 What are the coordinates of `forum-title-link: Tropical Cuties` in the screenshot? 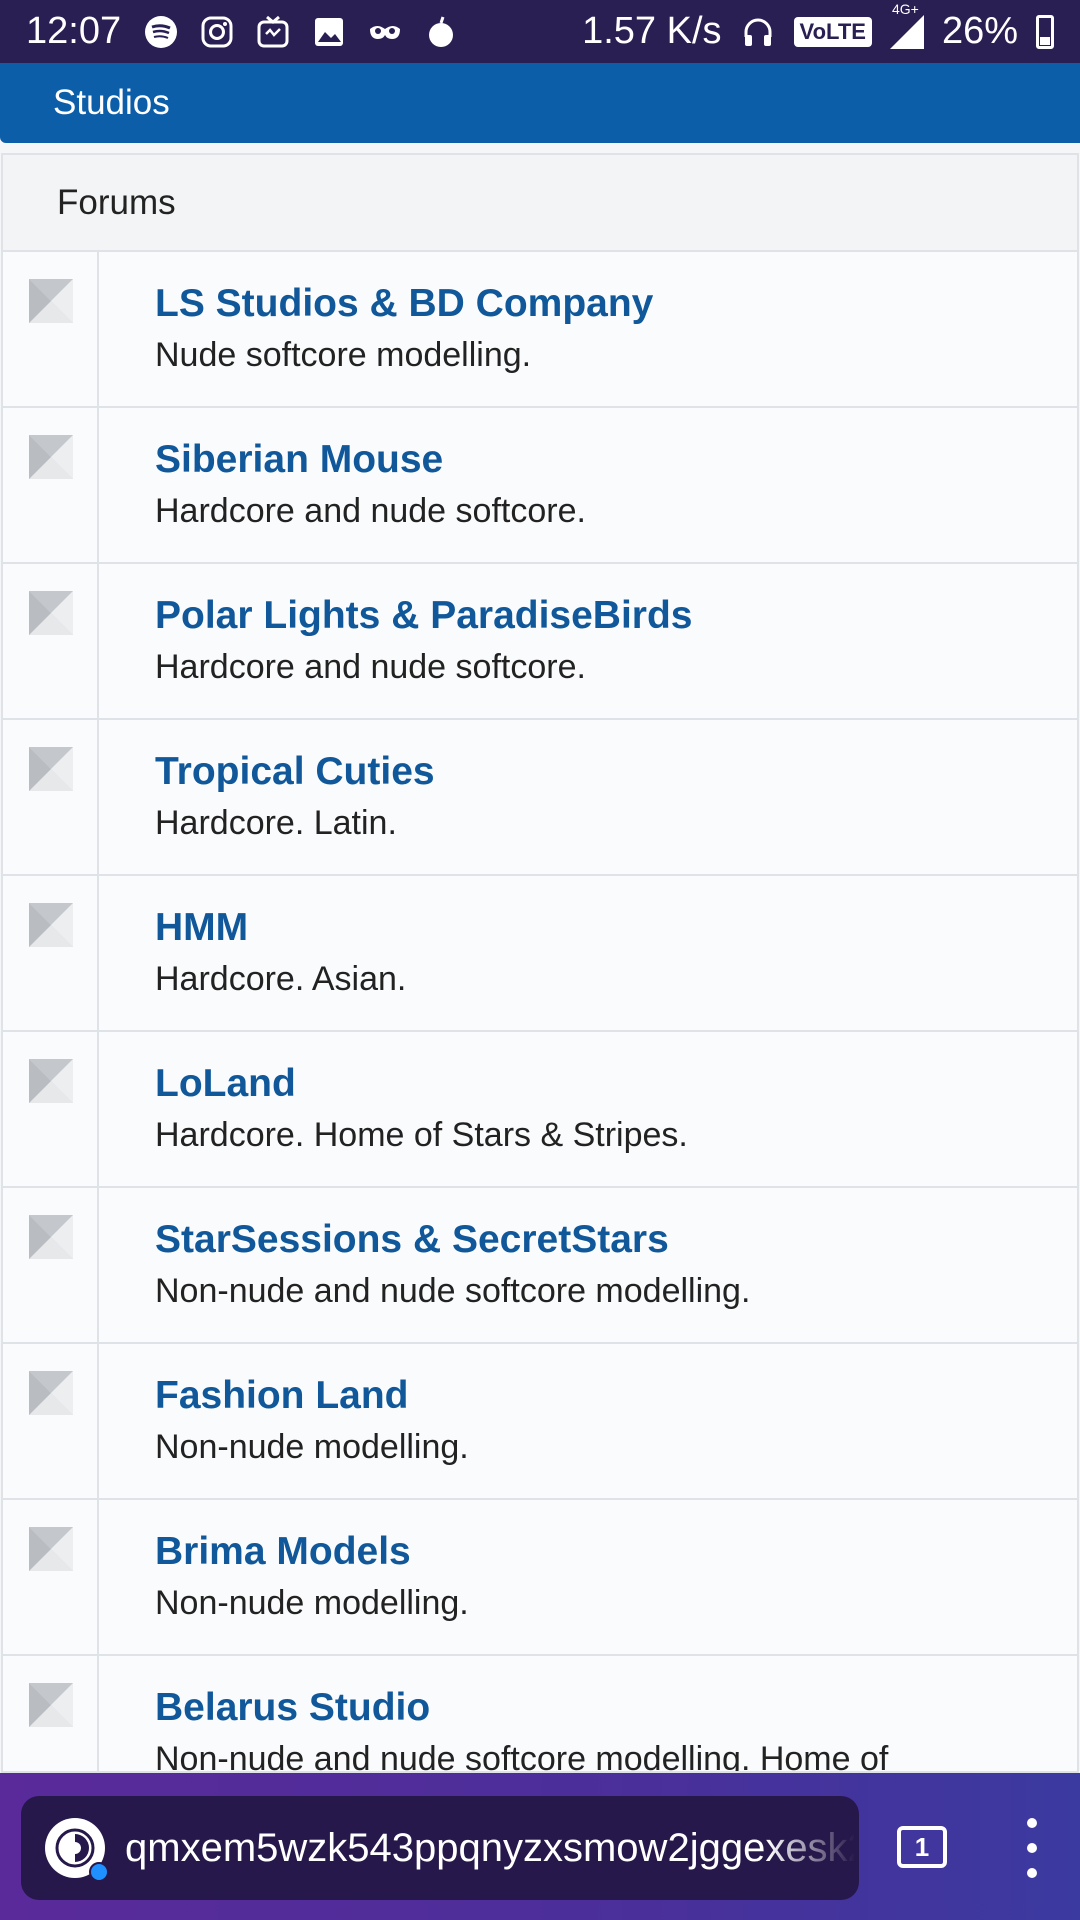 It's located at (295, 772).